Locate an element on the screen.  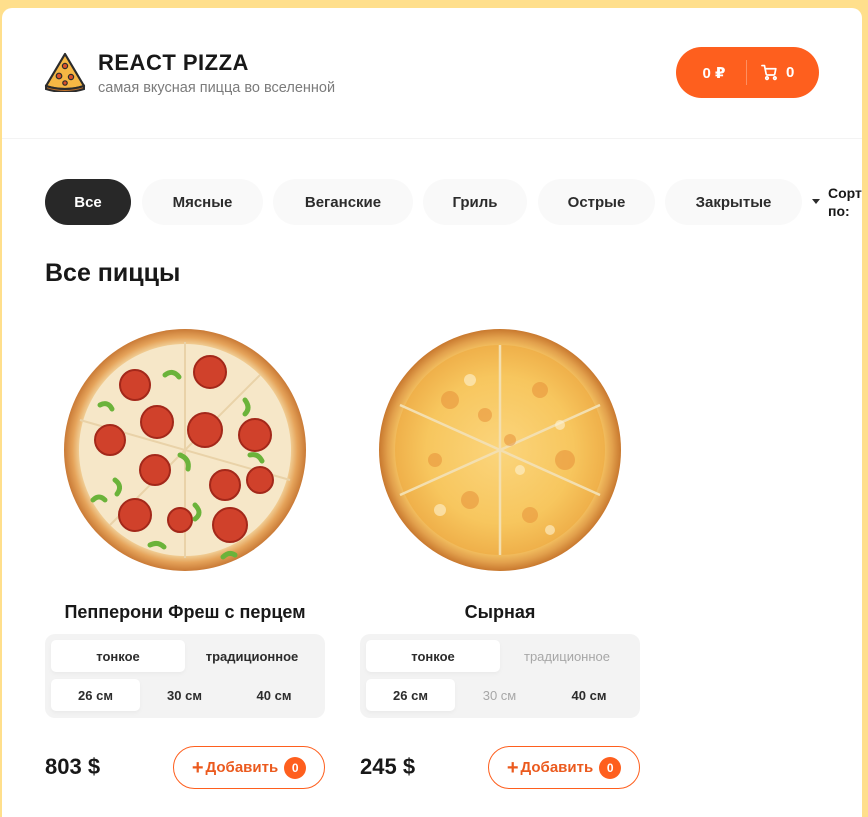
sort-arrow-icon is located at coordinates (816, 201).